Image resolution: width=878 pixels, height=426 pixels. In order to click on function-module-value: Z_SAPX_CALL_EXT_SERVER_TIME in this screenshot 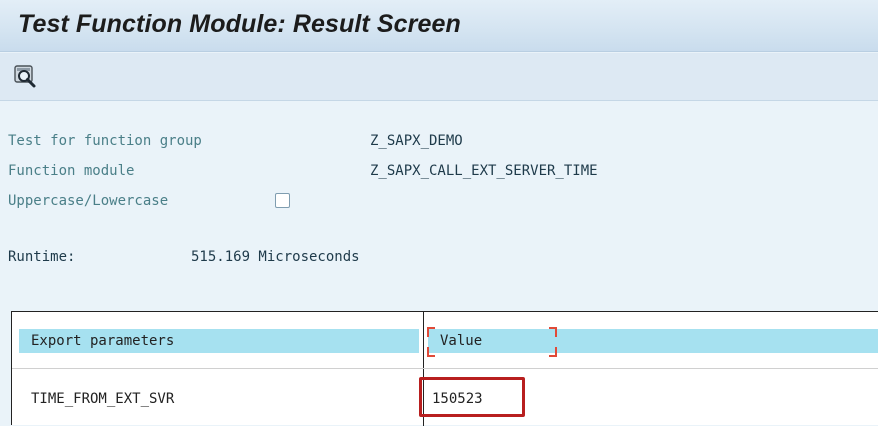, I will do `click(484, 171)`.